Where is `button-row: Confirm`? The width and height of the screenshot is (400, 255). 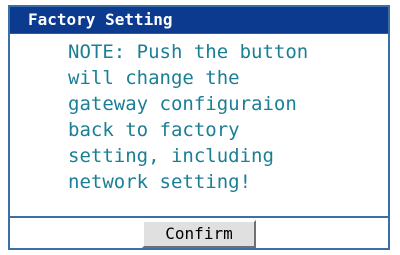
button-row: Confirm is located at coordinates (199, 233).